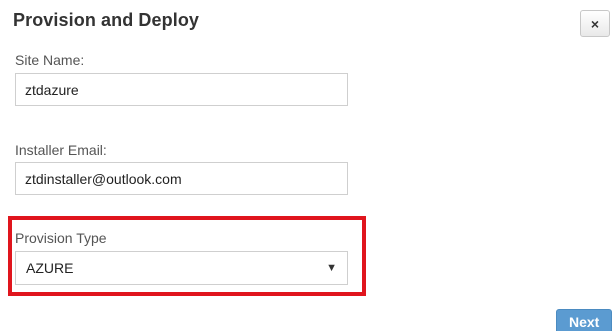  I want to click on caret-down-icon: ▼, so click(331, 268).